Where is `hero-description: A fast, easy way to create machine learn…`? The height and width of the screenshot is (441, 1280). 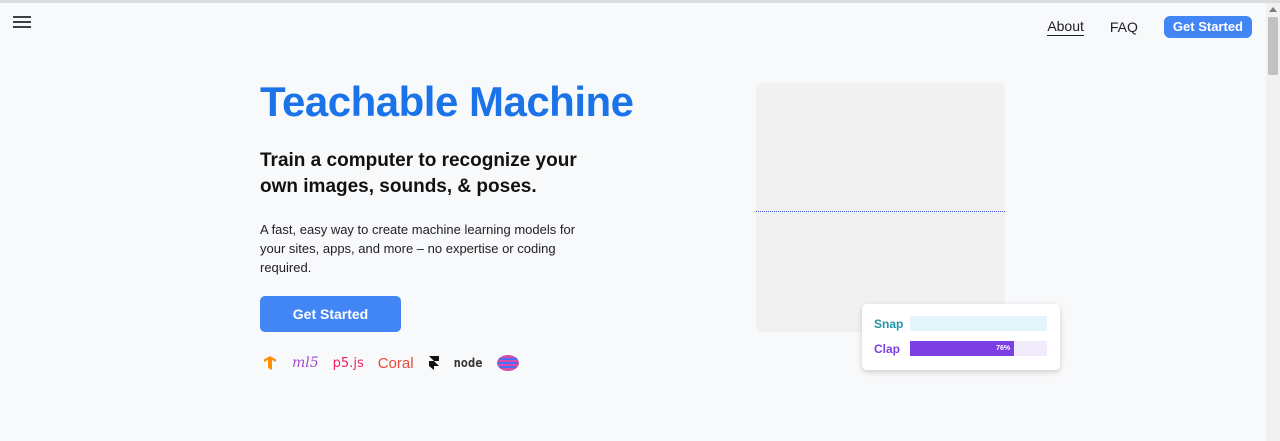
hero-description: A fast, easy way to create machine learn… is located at coordinates (418, 248).